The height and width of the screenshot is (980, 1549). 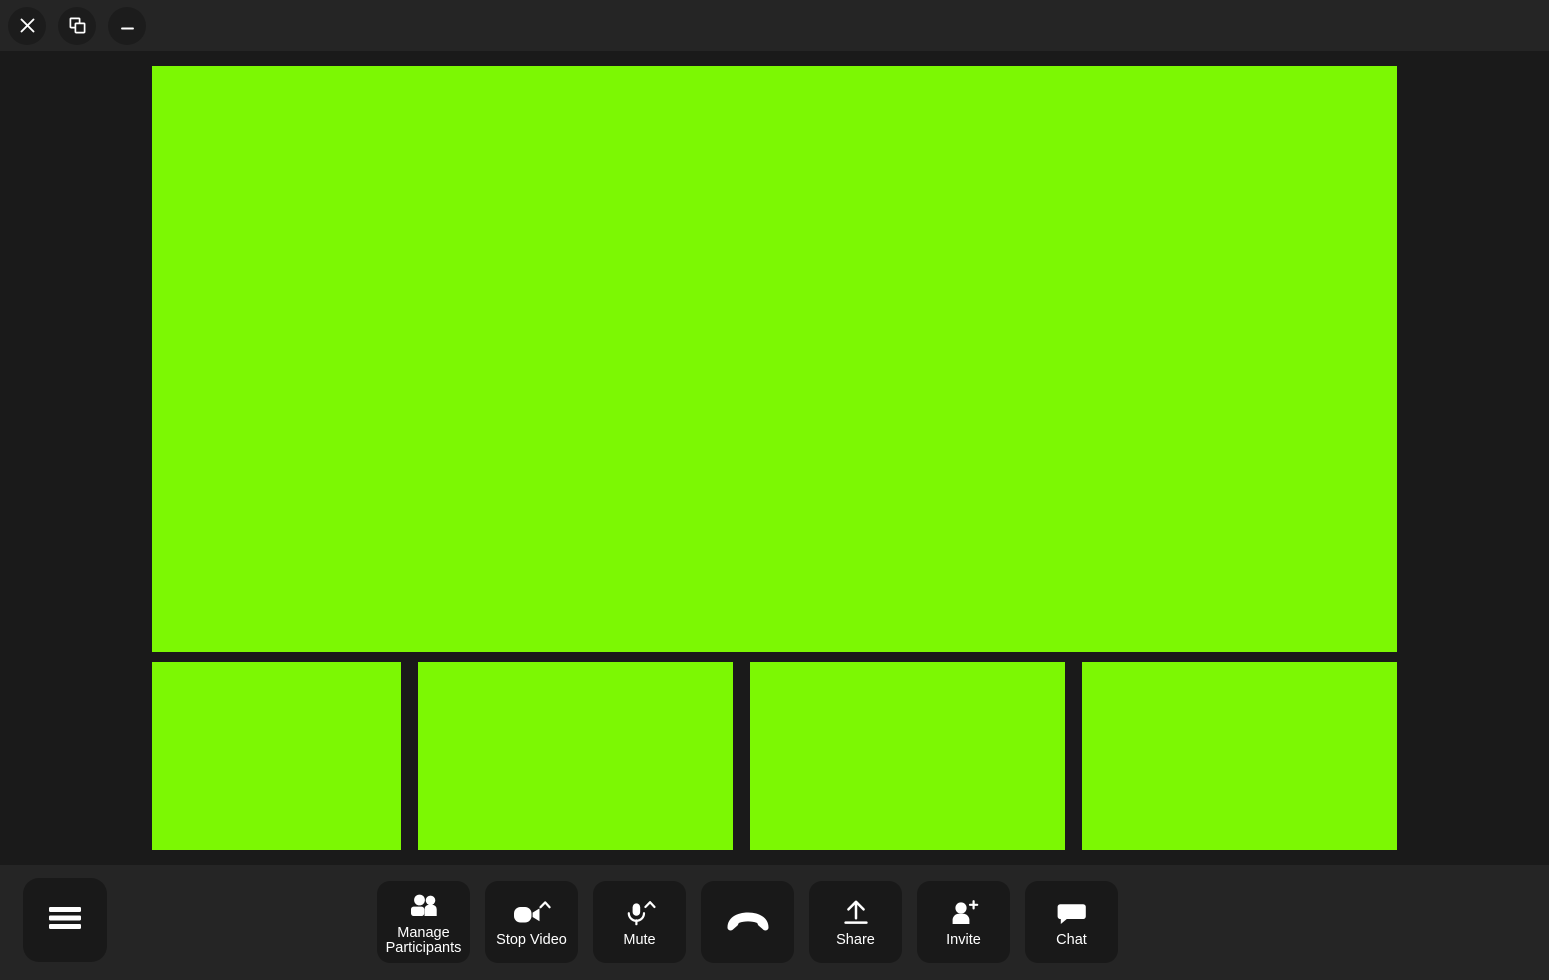 I want to click on title-bar, so click(x=774, y=25).